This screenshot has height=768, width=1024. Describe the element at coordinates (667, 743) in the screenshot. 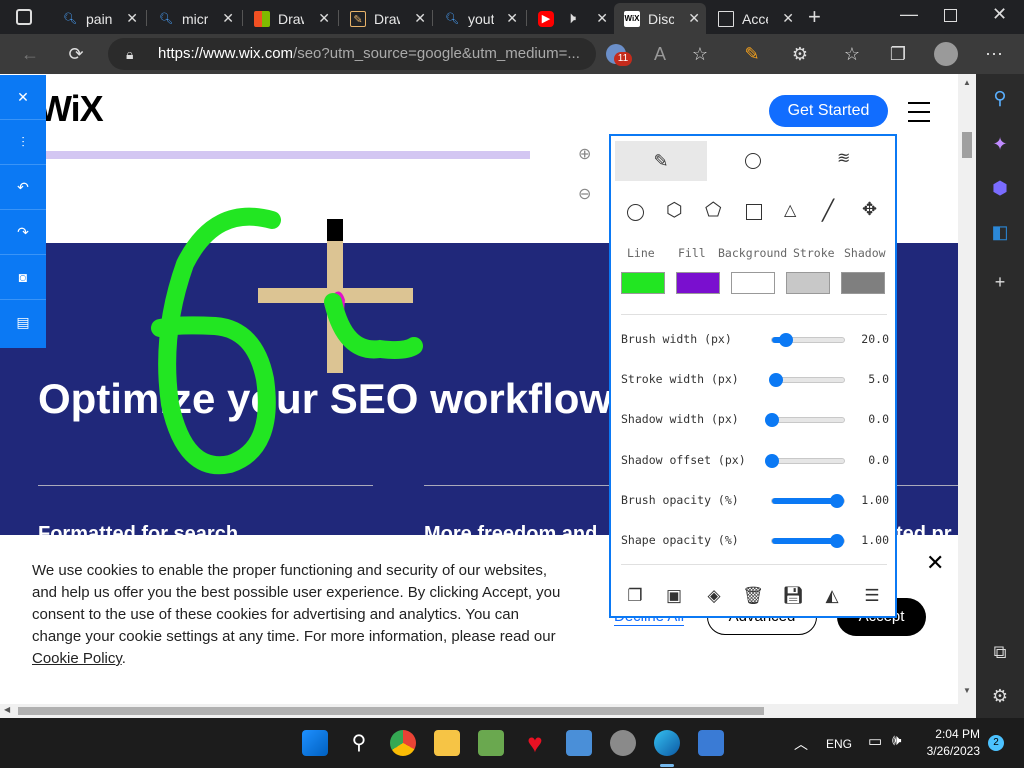

I see `edge-icon` at that location.